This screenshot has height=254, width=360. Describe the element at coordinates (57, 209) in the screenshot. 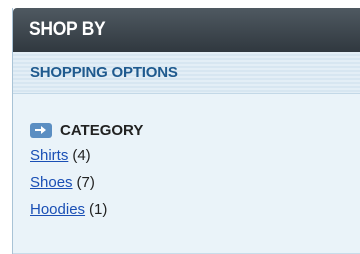

I see `category-link-hoodies: Hoodies` at that location.